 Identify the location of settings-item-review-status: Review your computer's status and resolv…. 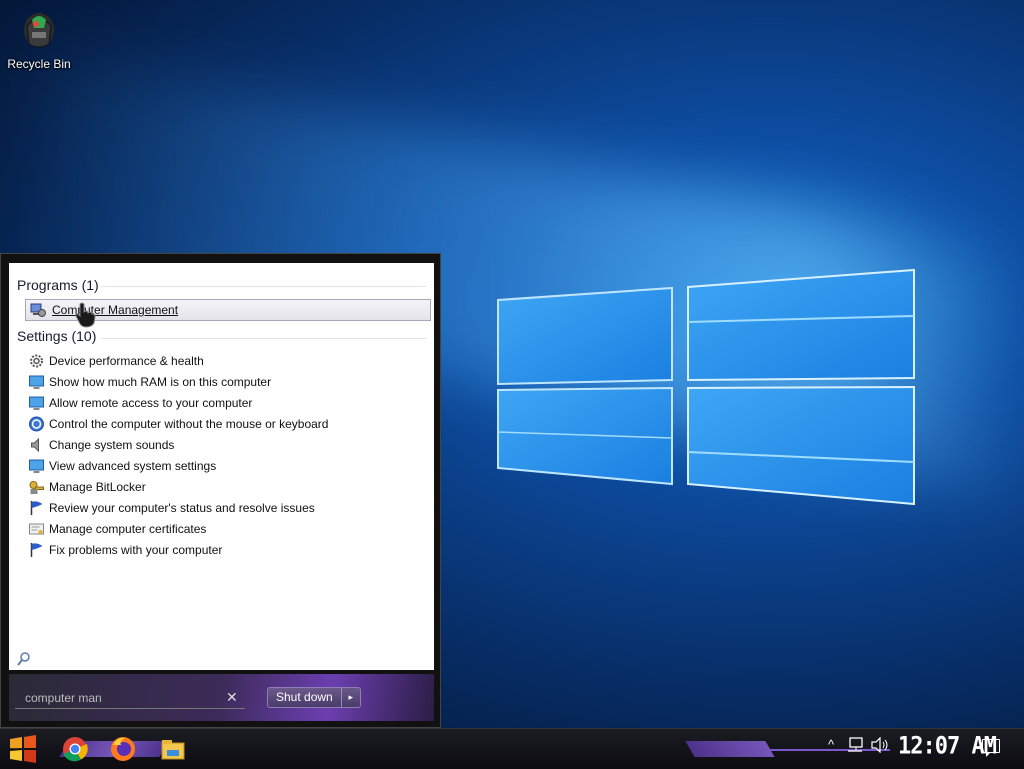
(171, 508).